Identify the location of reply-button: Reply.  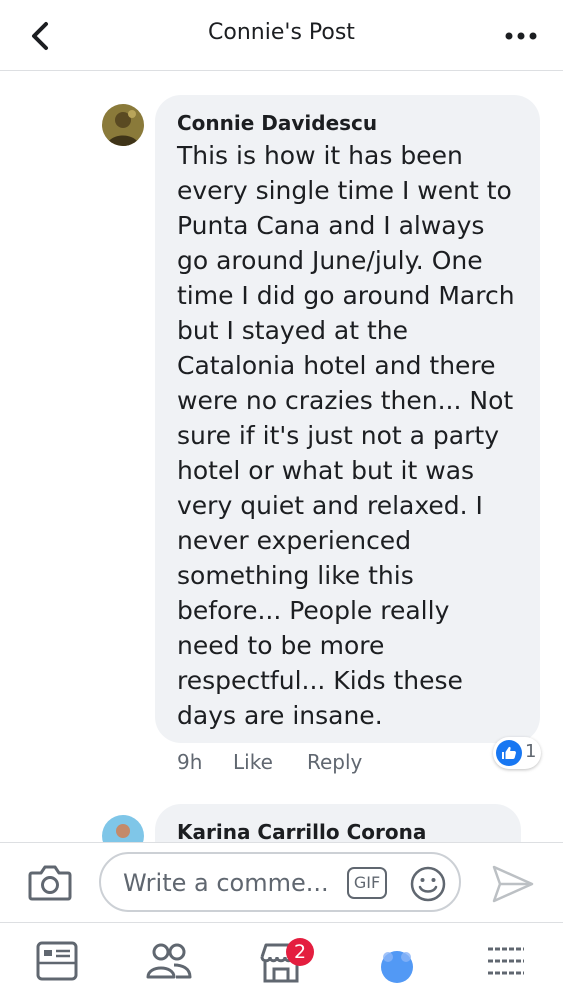
(334, 762).